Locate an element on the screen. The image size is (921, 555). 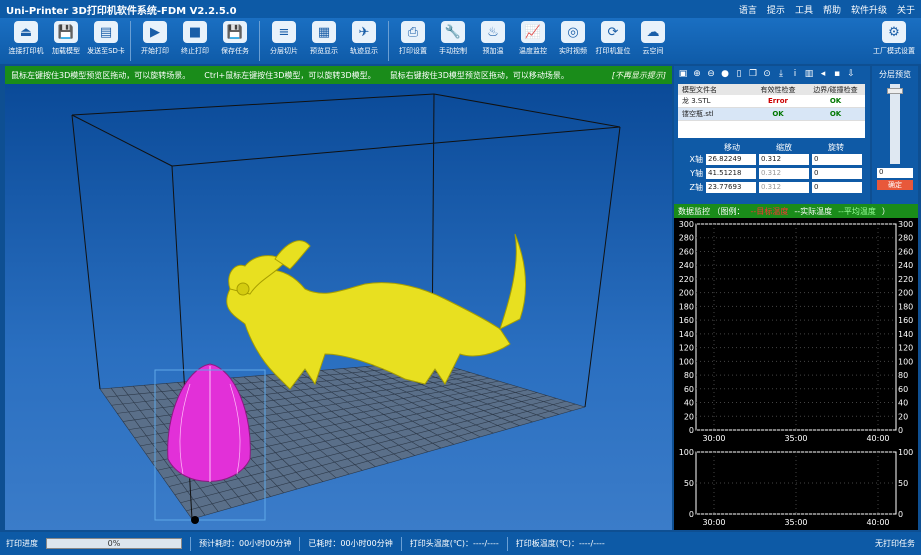
factory-settings-button: ⚙ 工厂模式设置 is located at coordinates (894, 38).